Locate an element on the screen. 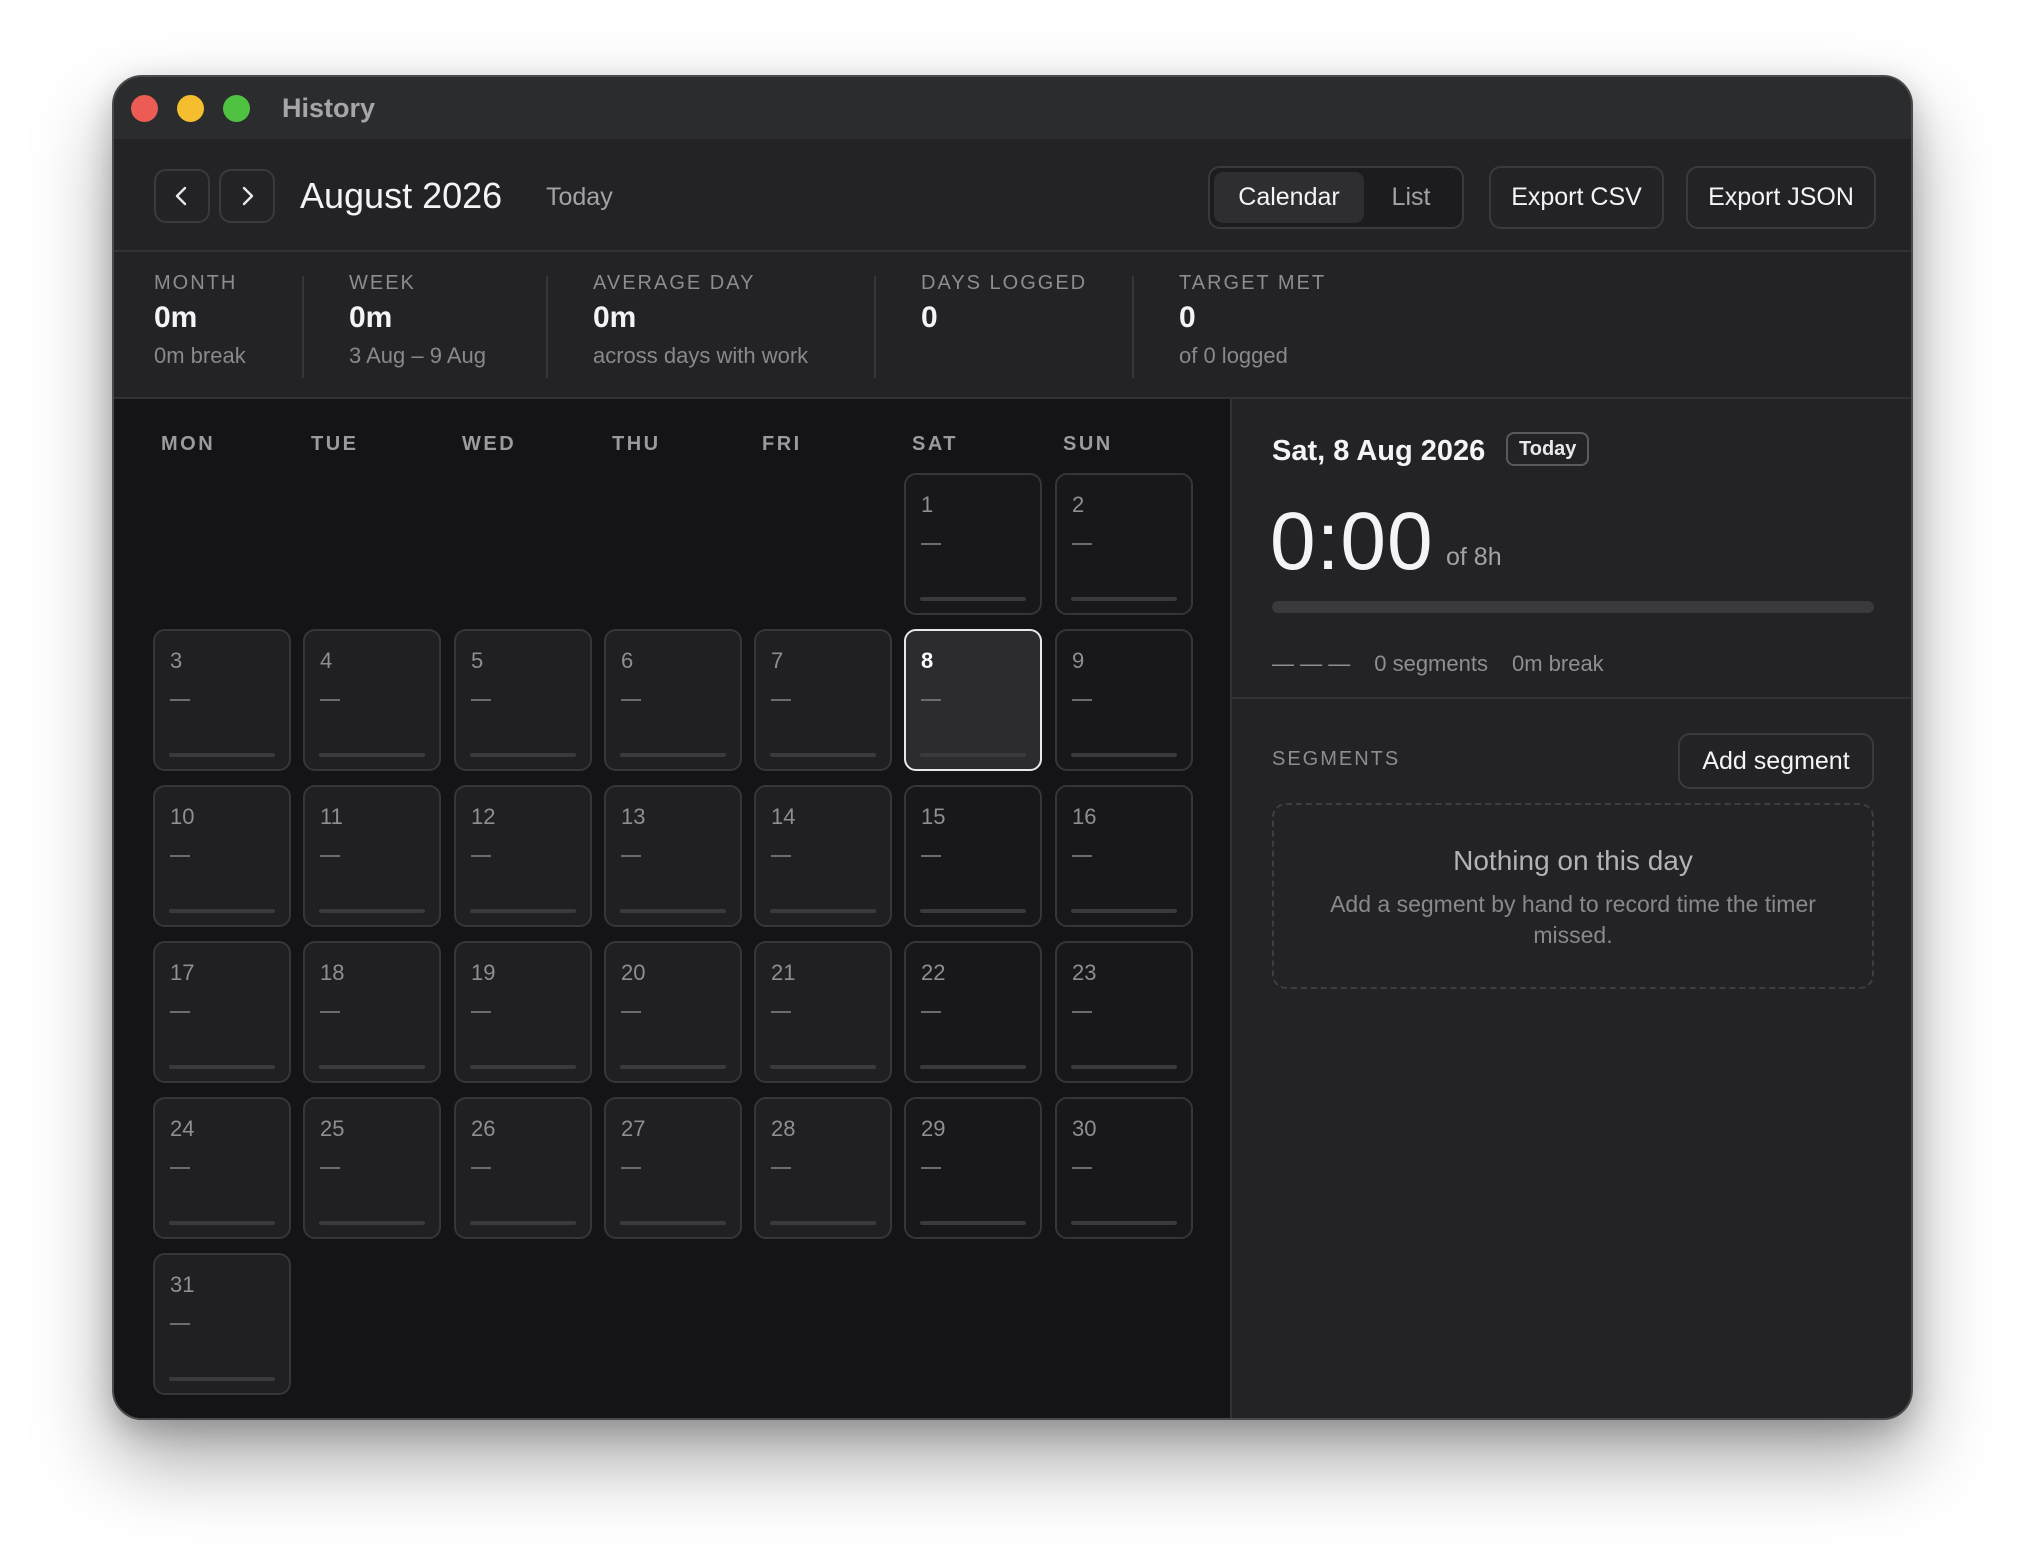 The width and height of the screenshot is (2024, 1568). day-number: 31 is located at coordinates (182, 1284).